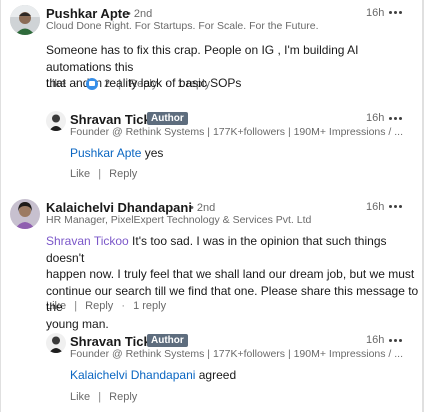 Image resolution: width=424 pixels, height=412 pixels. Describe the element at coordinates (152, 153) in the screenshot. I see `reply-text-content: yes` at that location.